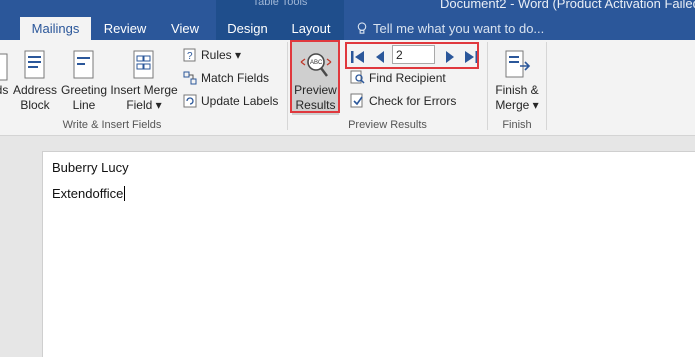 The width and height of the screenshot is (695, 357). I want to click on greeting-line-label-1: Greeting, so click(84, 90).